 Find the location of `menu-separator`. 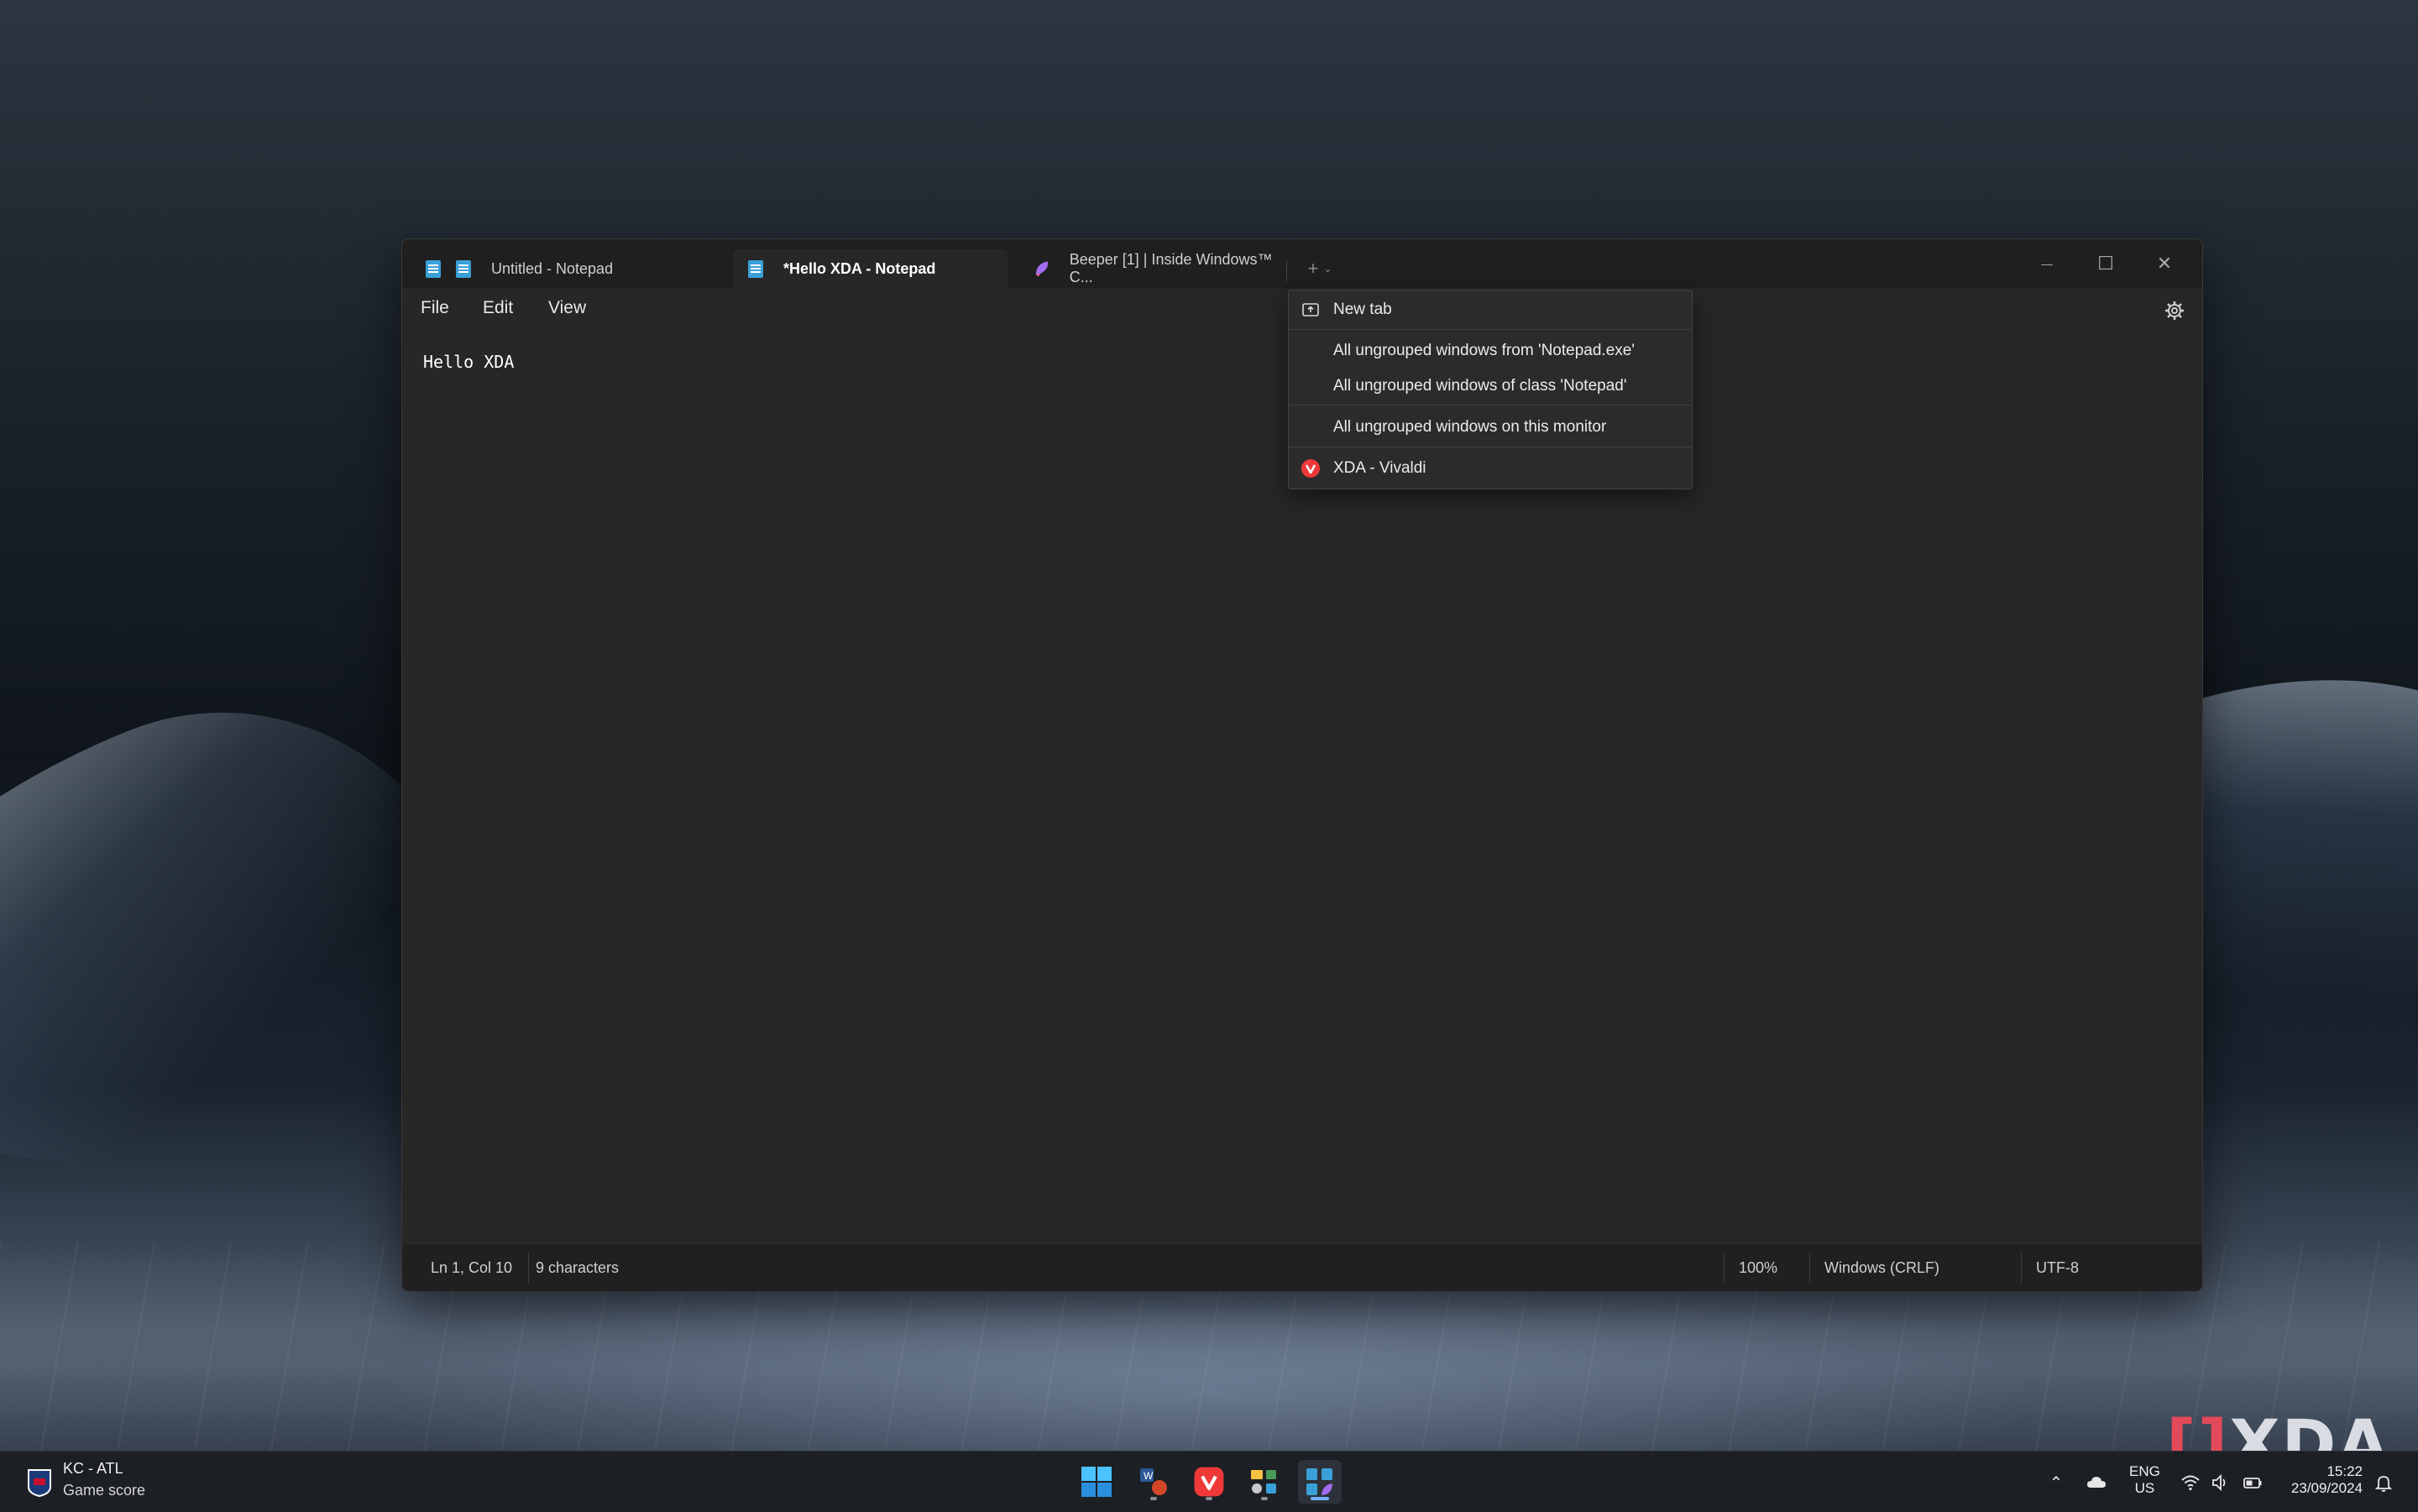

menu-separator is located at coordinates (1490, 329).